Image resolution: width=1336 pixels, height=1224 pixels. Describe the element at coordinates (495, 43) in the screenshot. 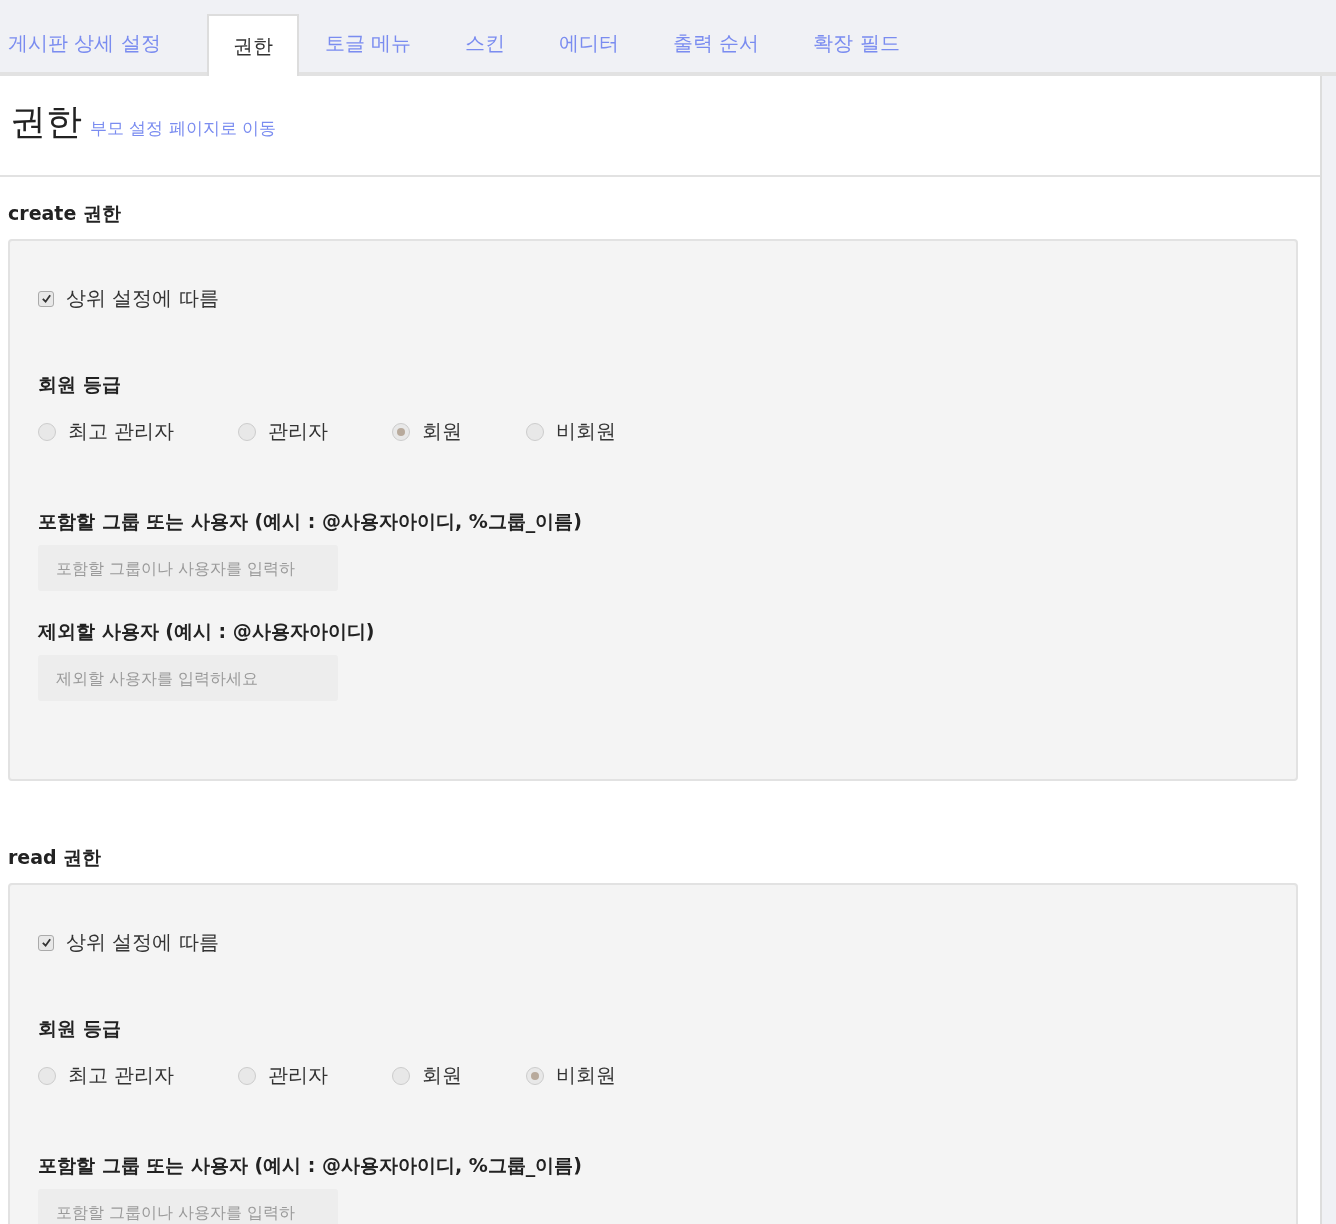

I see `tab: 스킨` at that location.